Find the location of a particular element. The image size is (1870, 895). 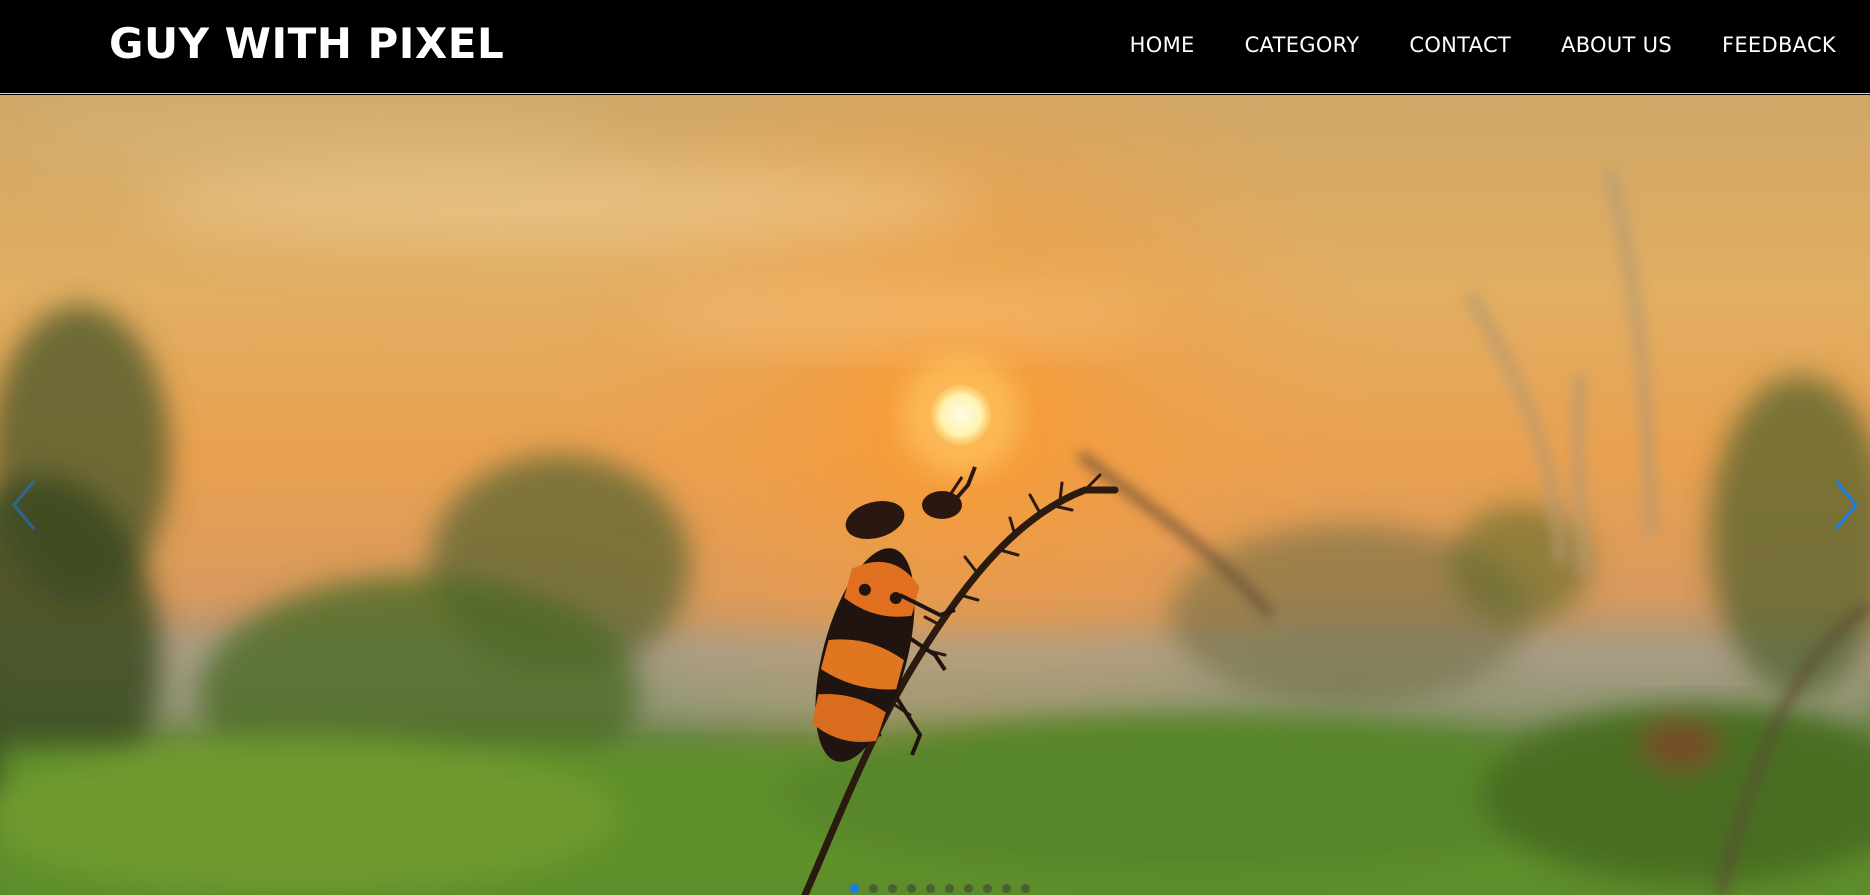

nav-link-about-us: ABOUT US is located at coordinates (1616, 45).